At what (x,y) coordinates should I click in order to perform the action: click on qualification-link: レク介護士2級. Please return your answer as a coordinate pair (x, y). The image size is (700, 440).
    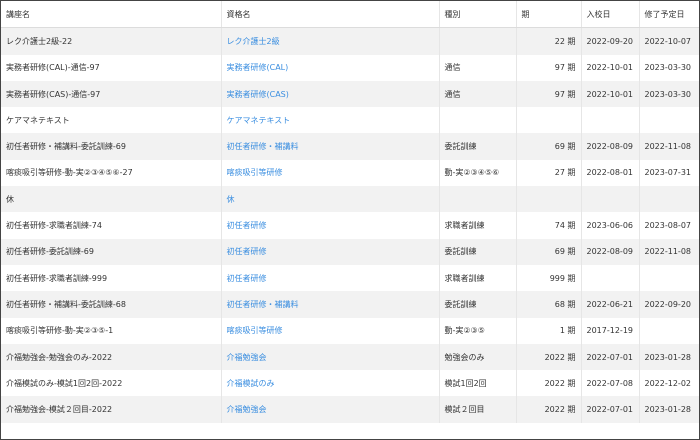
    Looking at the image, I should click on (329, 41).